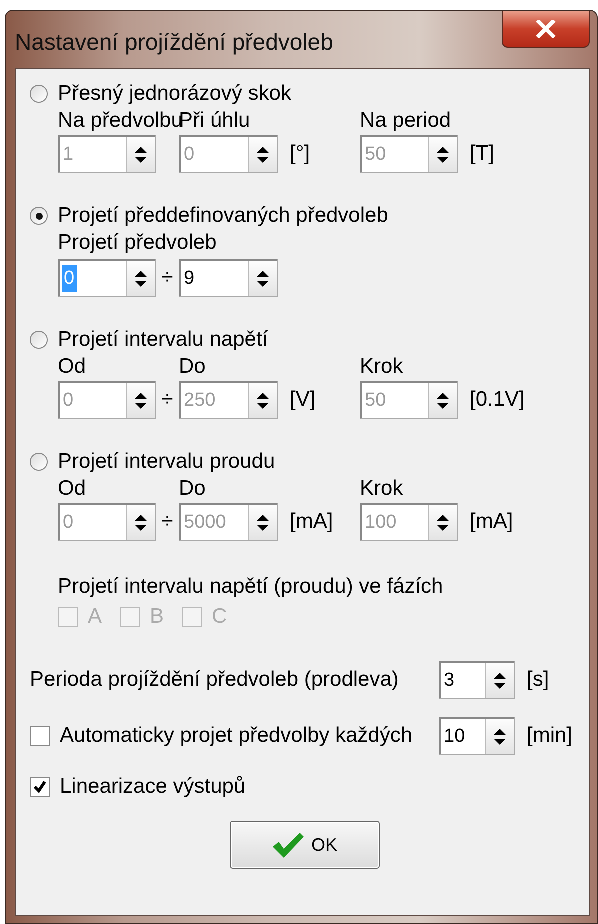 The image size is (598, 924). Describe the element at coordinates (381, 522) in the screenshot. I see `spin-value: 100` at that location.